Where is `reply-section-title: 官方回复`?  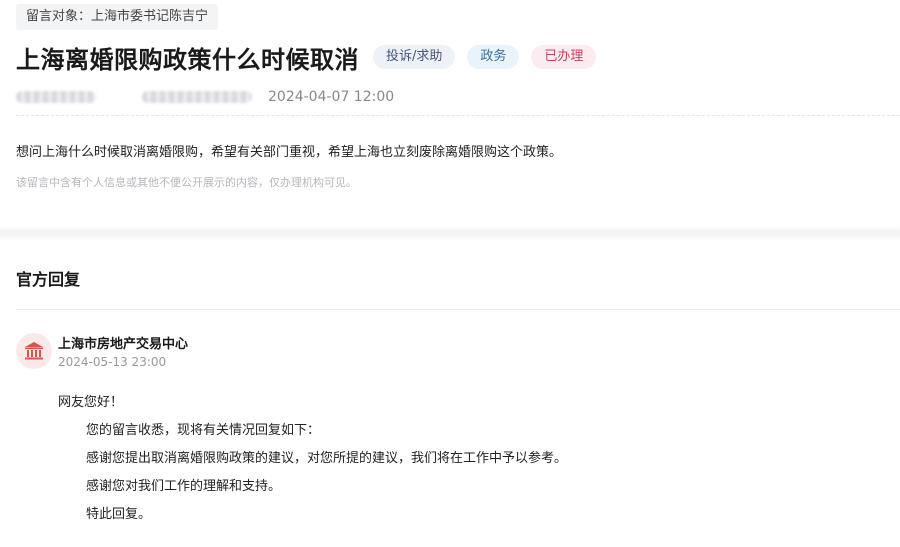 reply-section-title: 官方回复 is located at coordinates (48, 279).